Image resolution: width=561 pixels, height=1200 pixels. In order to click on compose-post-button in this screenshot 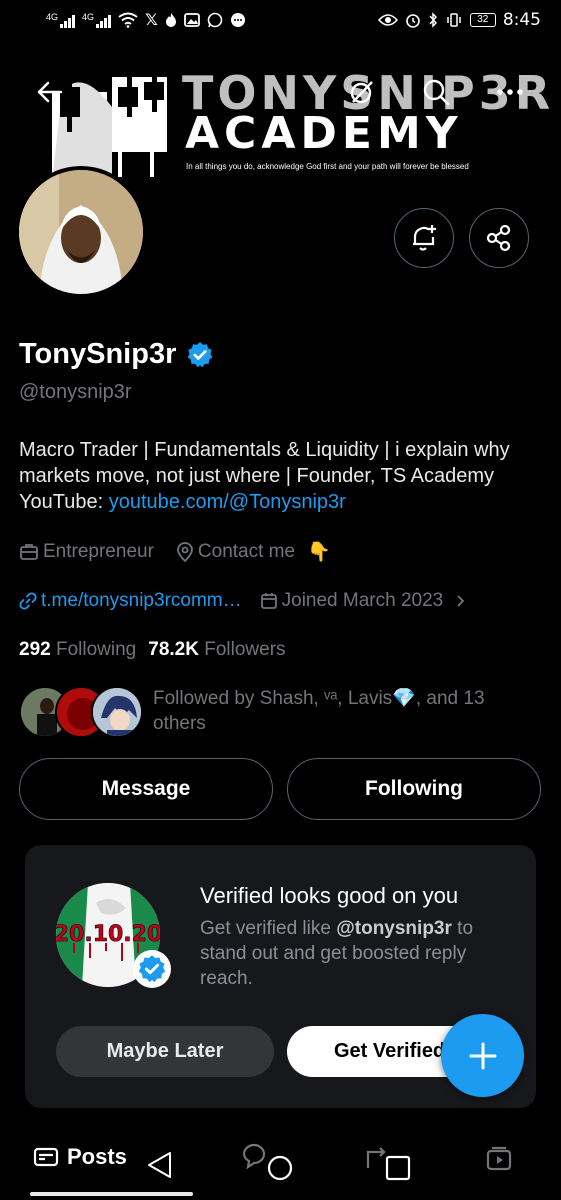, I will do `click(482, 1055)`.